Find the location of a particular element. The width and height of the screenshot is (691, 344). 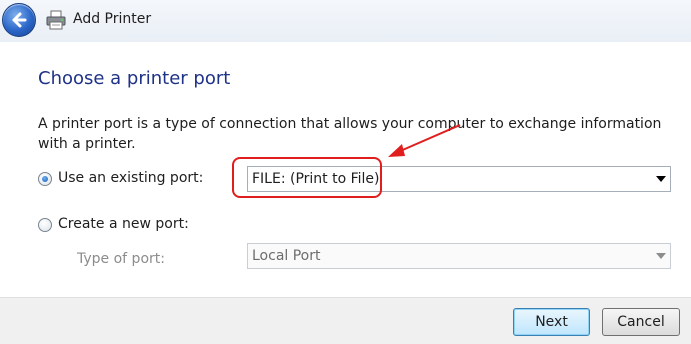

new-port-label: Create a new port: is located at coordinates (123, 224).